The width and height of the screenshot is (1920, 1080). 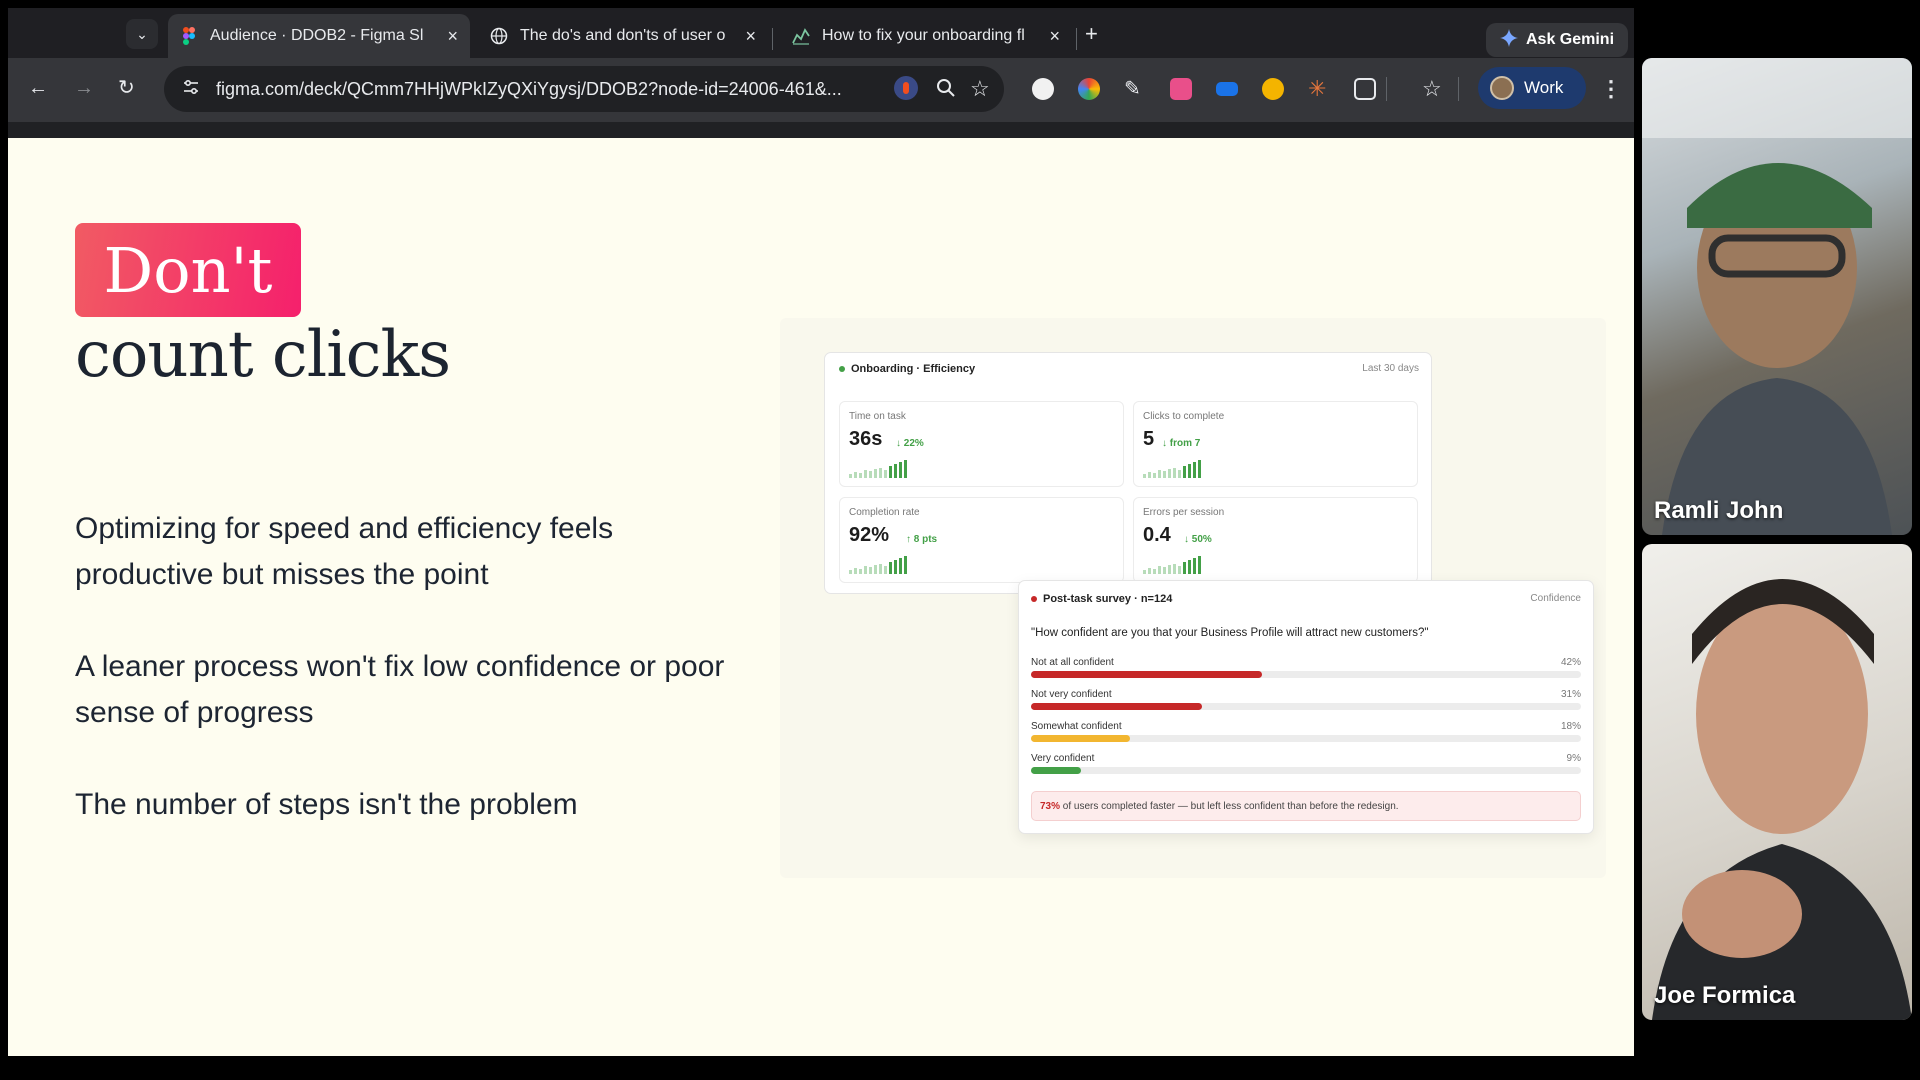 I want to click on back-arrow-icon: ←, so click(x=38, y=88).